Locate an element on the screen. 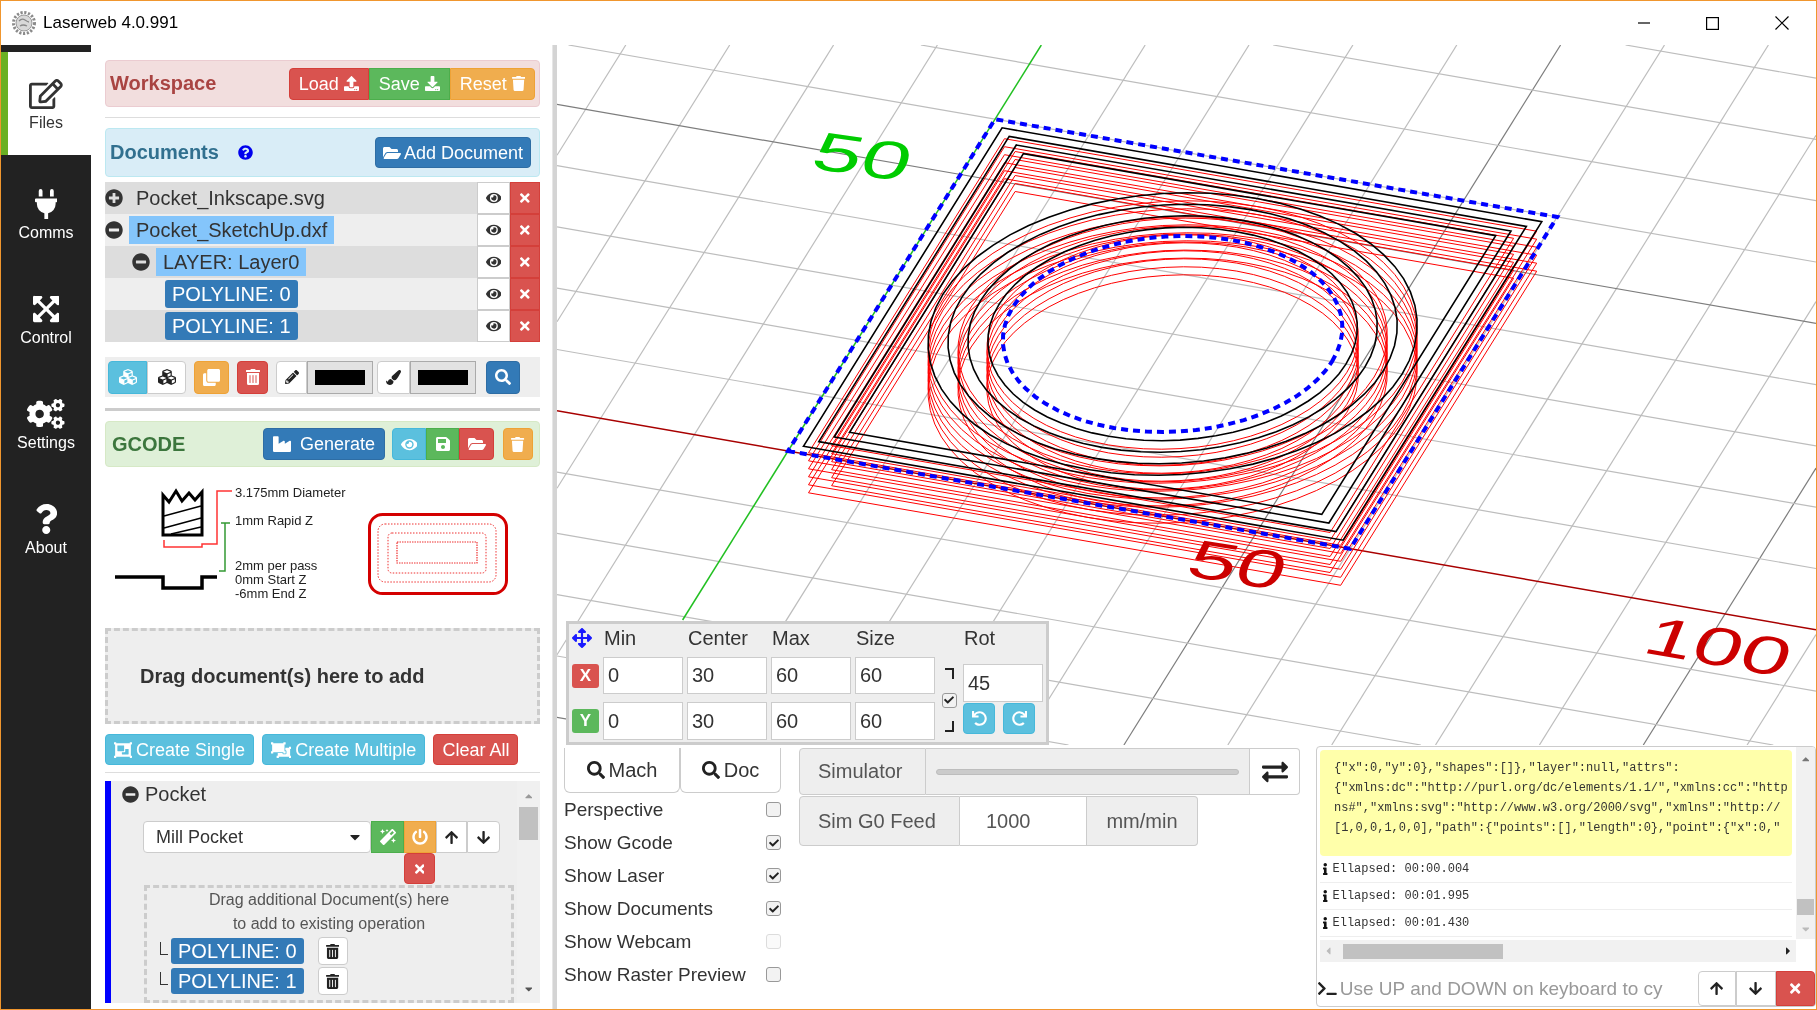 Image resolution: width=1817 pixels, height=1010 pixels. view-button: Doc is located at coordinates (730, 770).